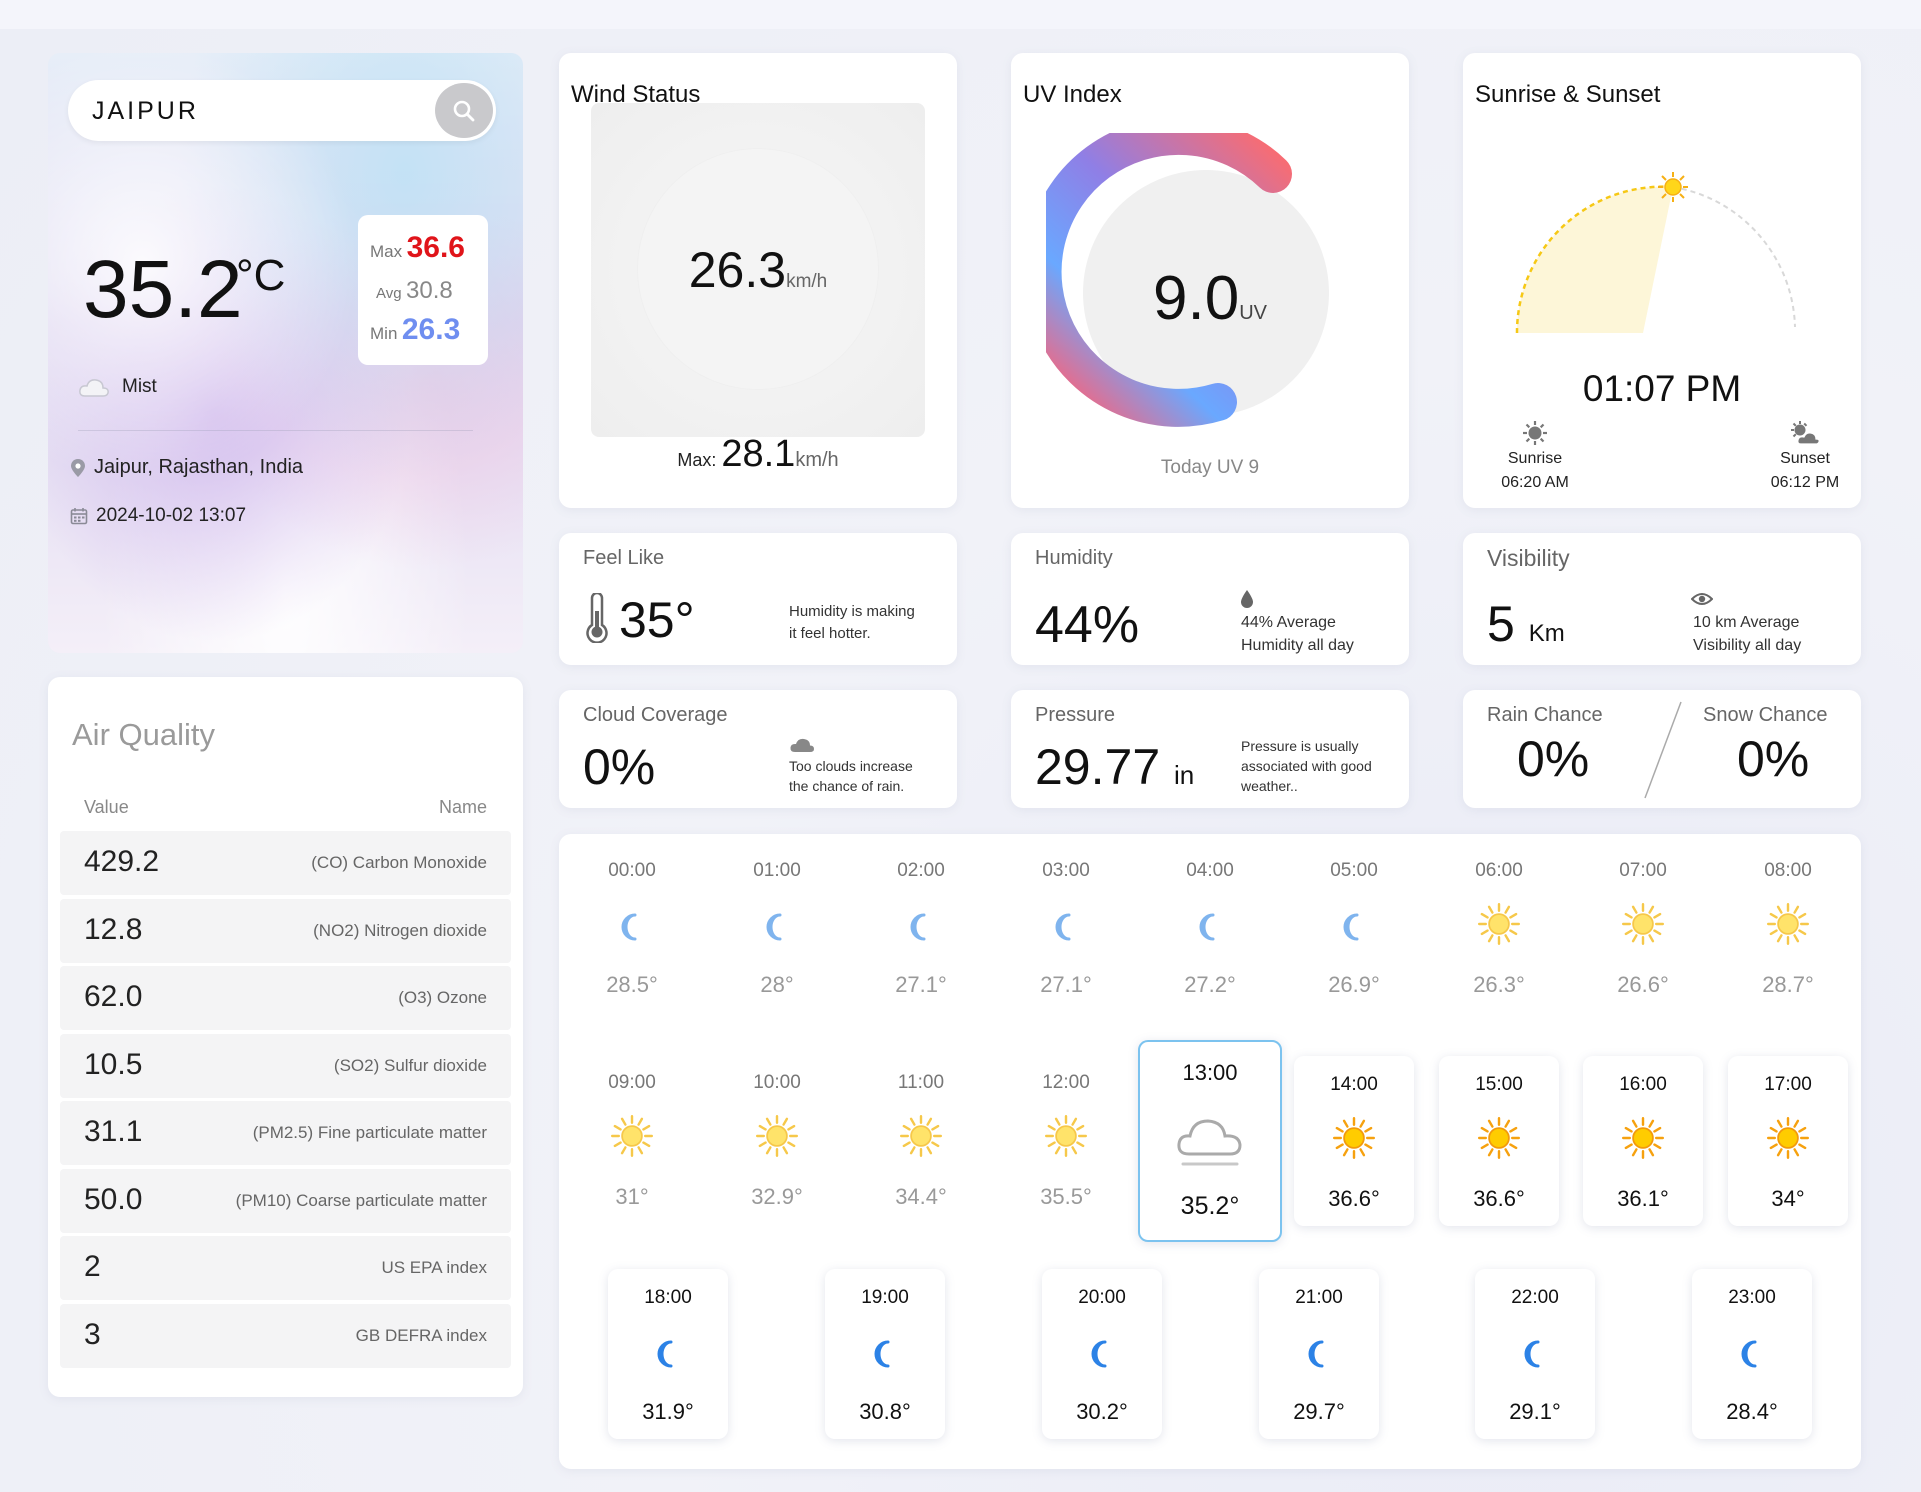 Image resolution: width=1921 pixels, height=1492 pixels. What do you see at coordinates (1673, 187) in the screenshot?
I see `sun-position-icon` at bounding box center [1673, 187].